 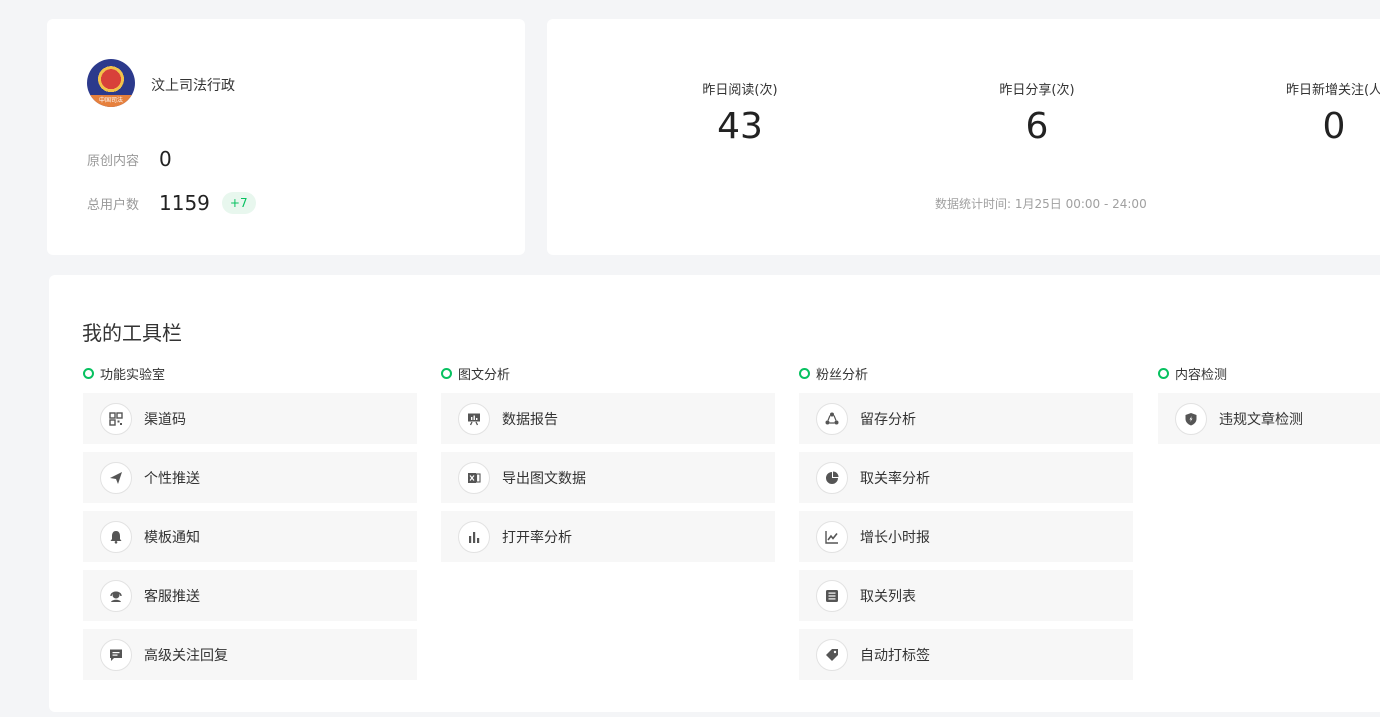 I want to click on tool-label: 客服推送, so click(x=172, y=596).